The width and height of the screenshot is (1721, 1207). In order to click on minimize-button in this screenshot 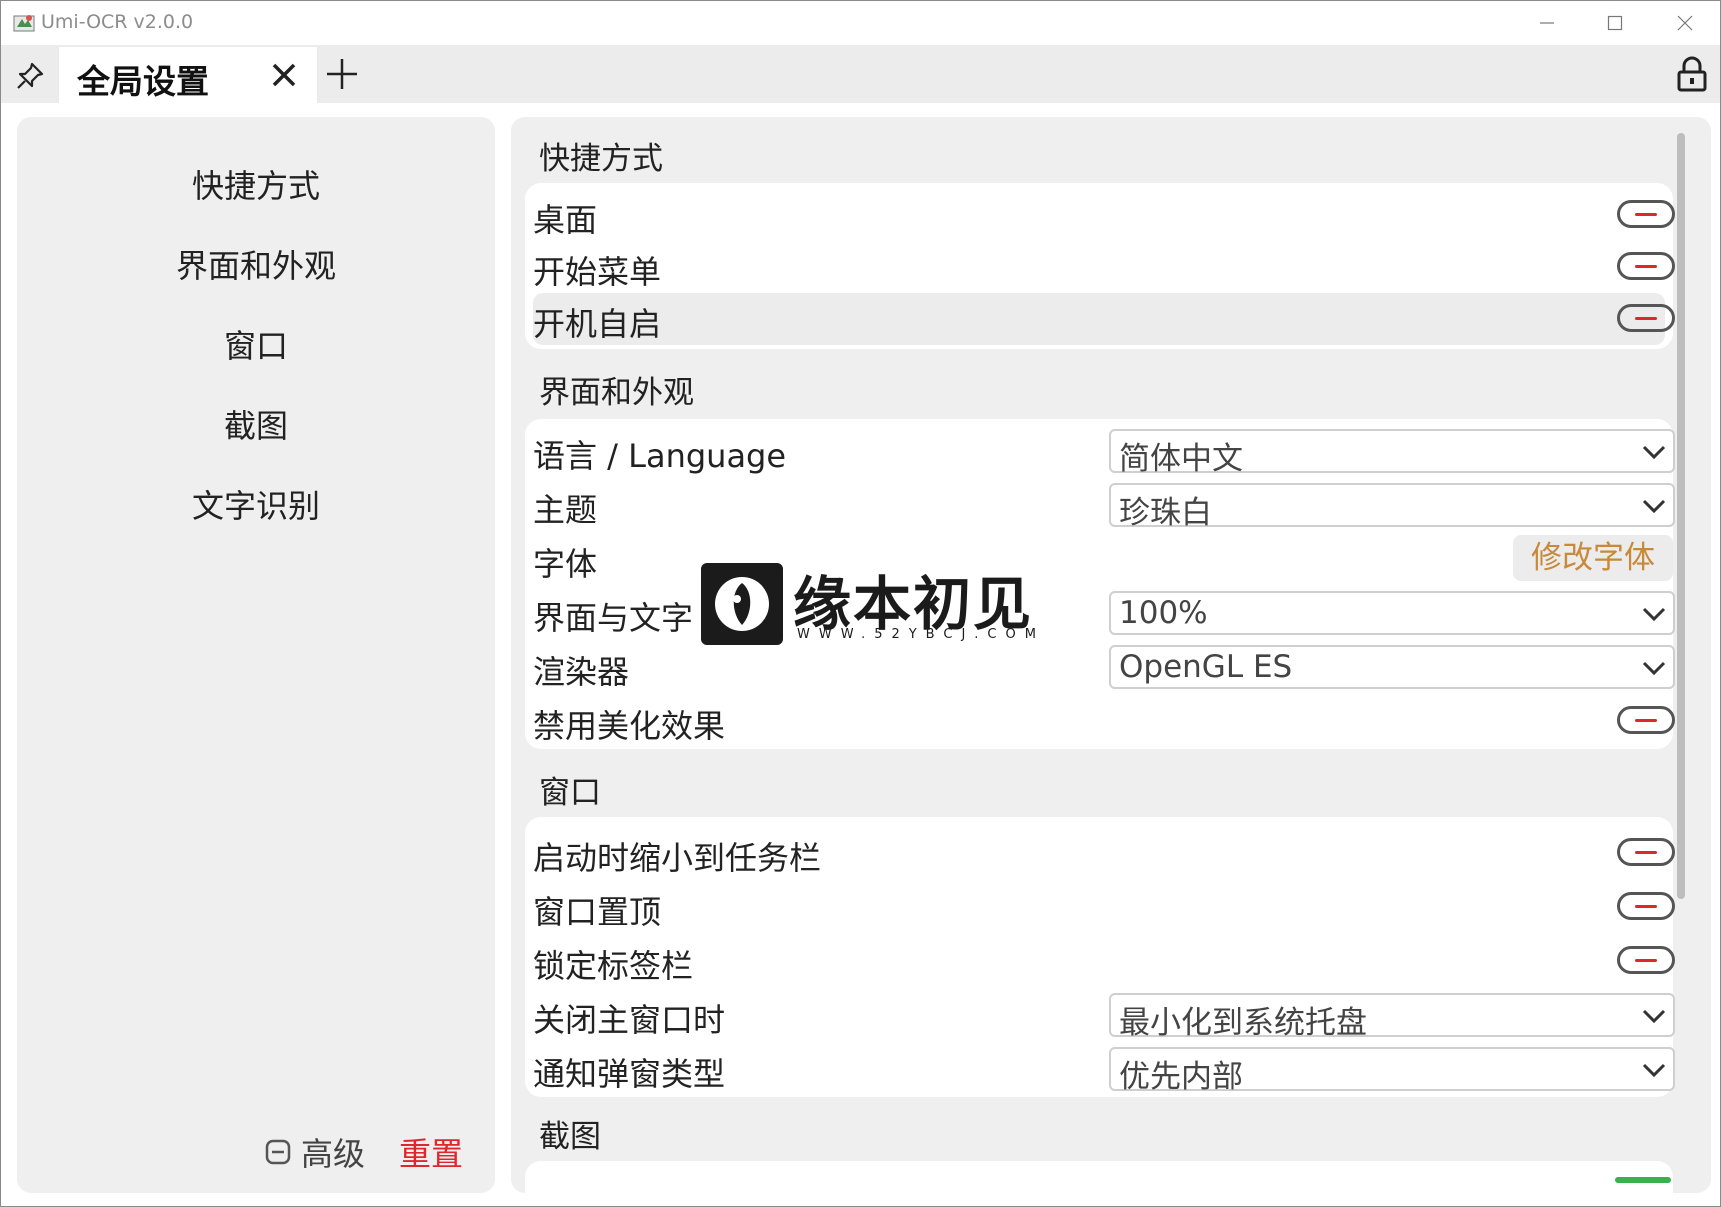, I will do `click(1547, 23)`.